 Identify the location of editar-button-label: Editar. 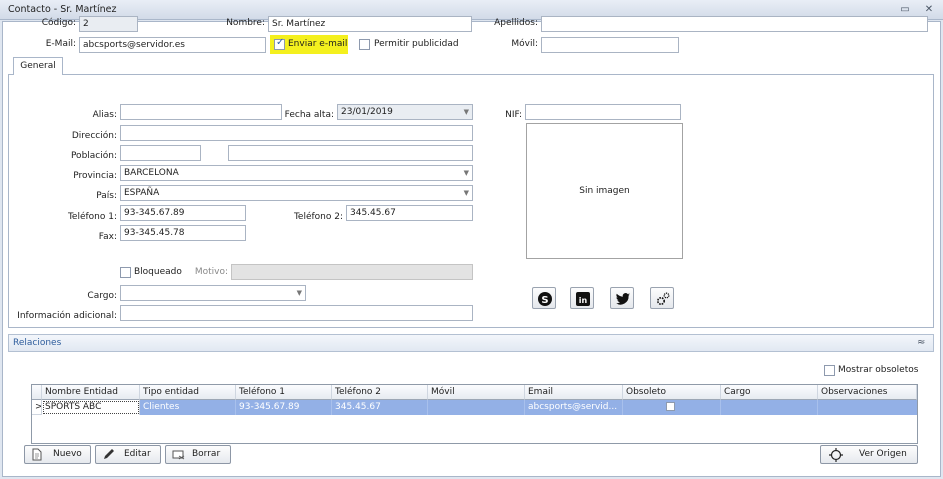
(137, 454).